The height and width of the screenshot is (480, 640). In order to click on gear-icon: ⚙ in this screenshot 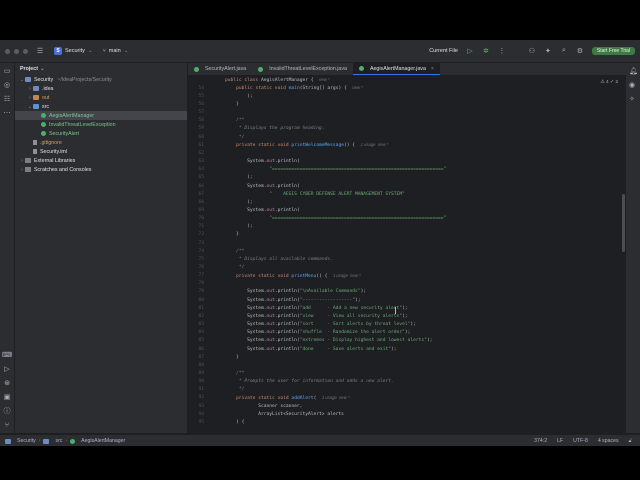, I will do `click(580, 51)`.